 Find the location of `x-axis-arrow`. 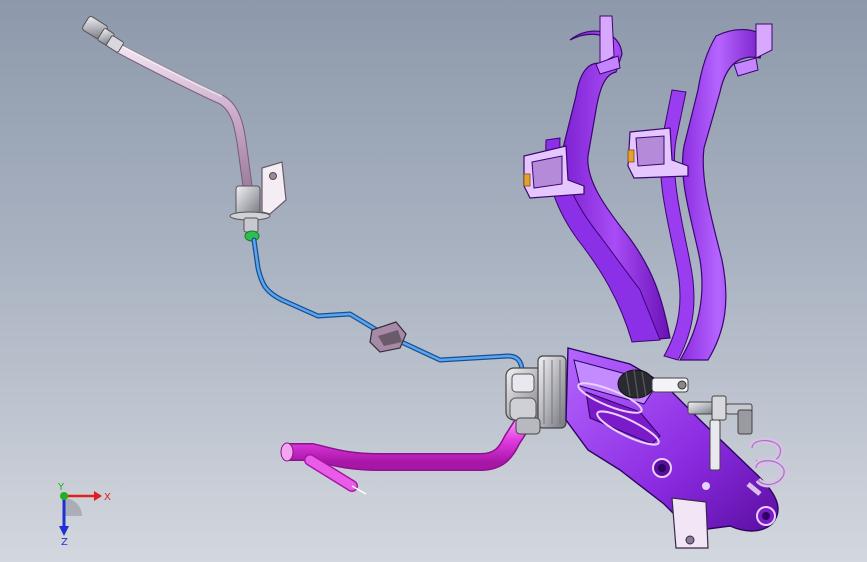

x-axis-arrow is located at coordinates (98, 496).